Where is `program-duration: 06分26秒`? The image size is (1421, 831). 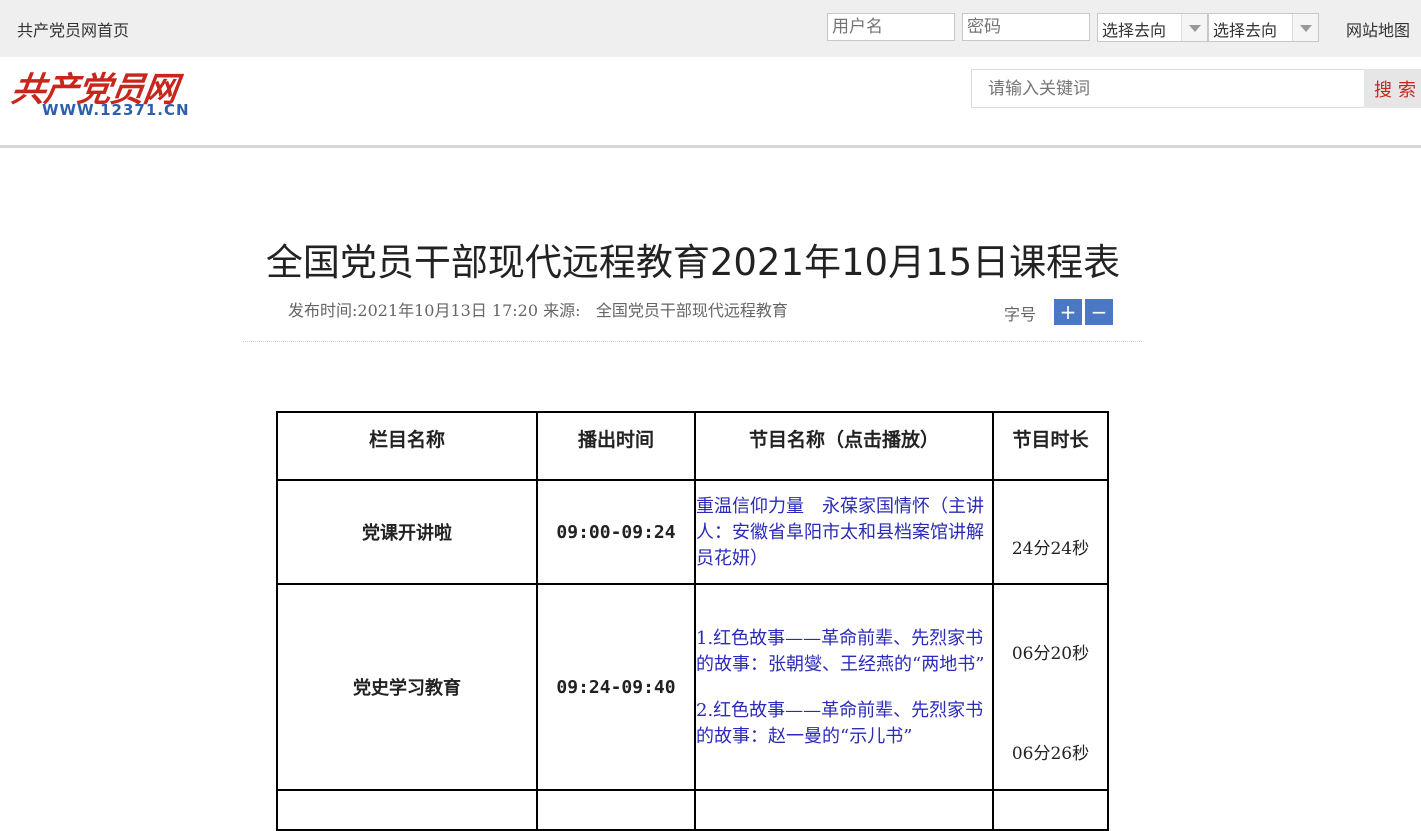
program-duration: 06分26秒 is located at coordinates (1050, 754).